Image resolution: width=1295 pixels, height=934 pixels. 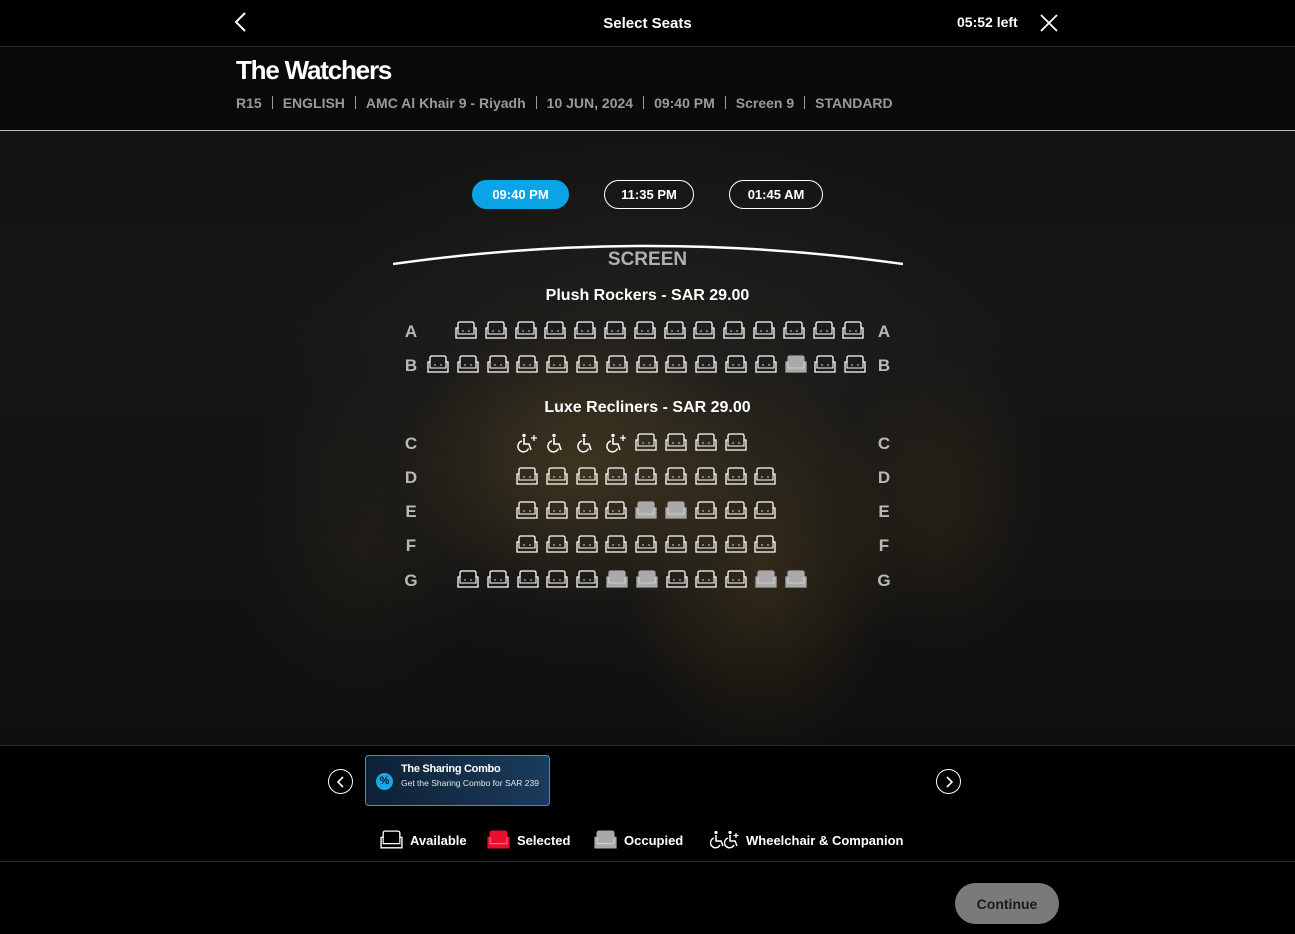 I want to click on row-label-c-left: C, so click(x=411, y=443).